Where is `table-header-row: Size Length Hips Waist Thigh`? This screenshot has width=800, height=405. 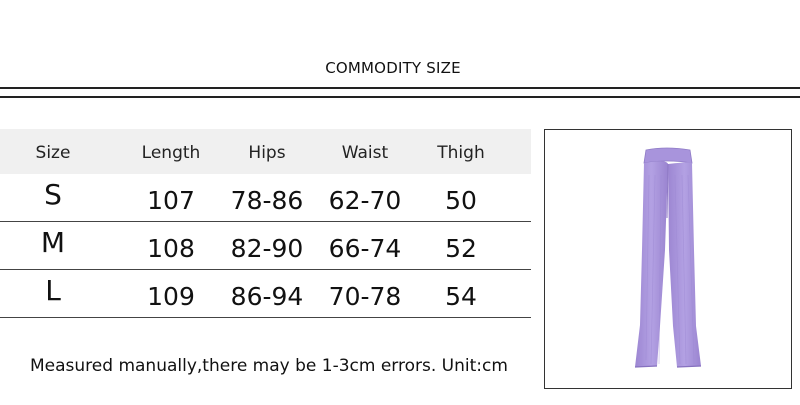
table-header-row: Size Length Hips Waist Thigh is located at coordinates (265, 151).